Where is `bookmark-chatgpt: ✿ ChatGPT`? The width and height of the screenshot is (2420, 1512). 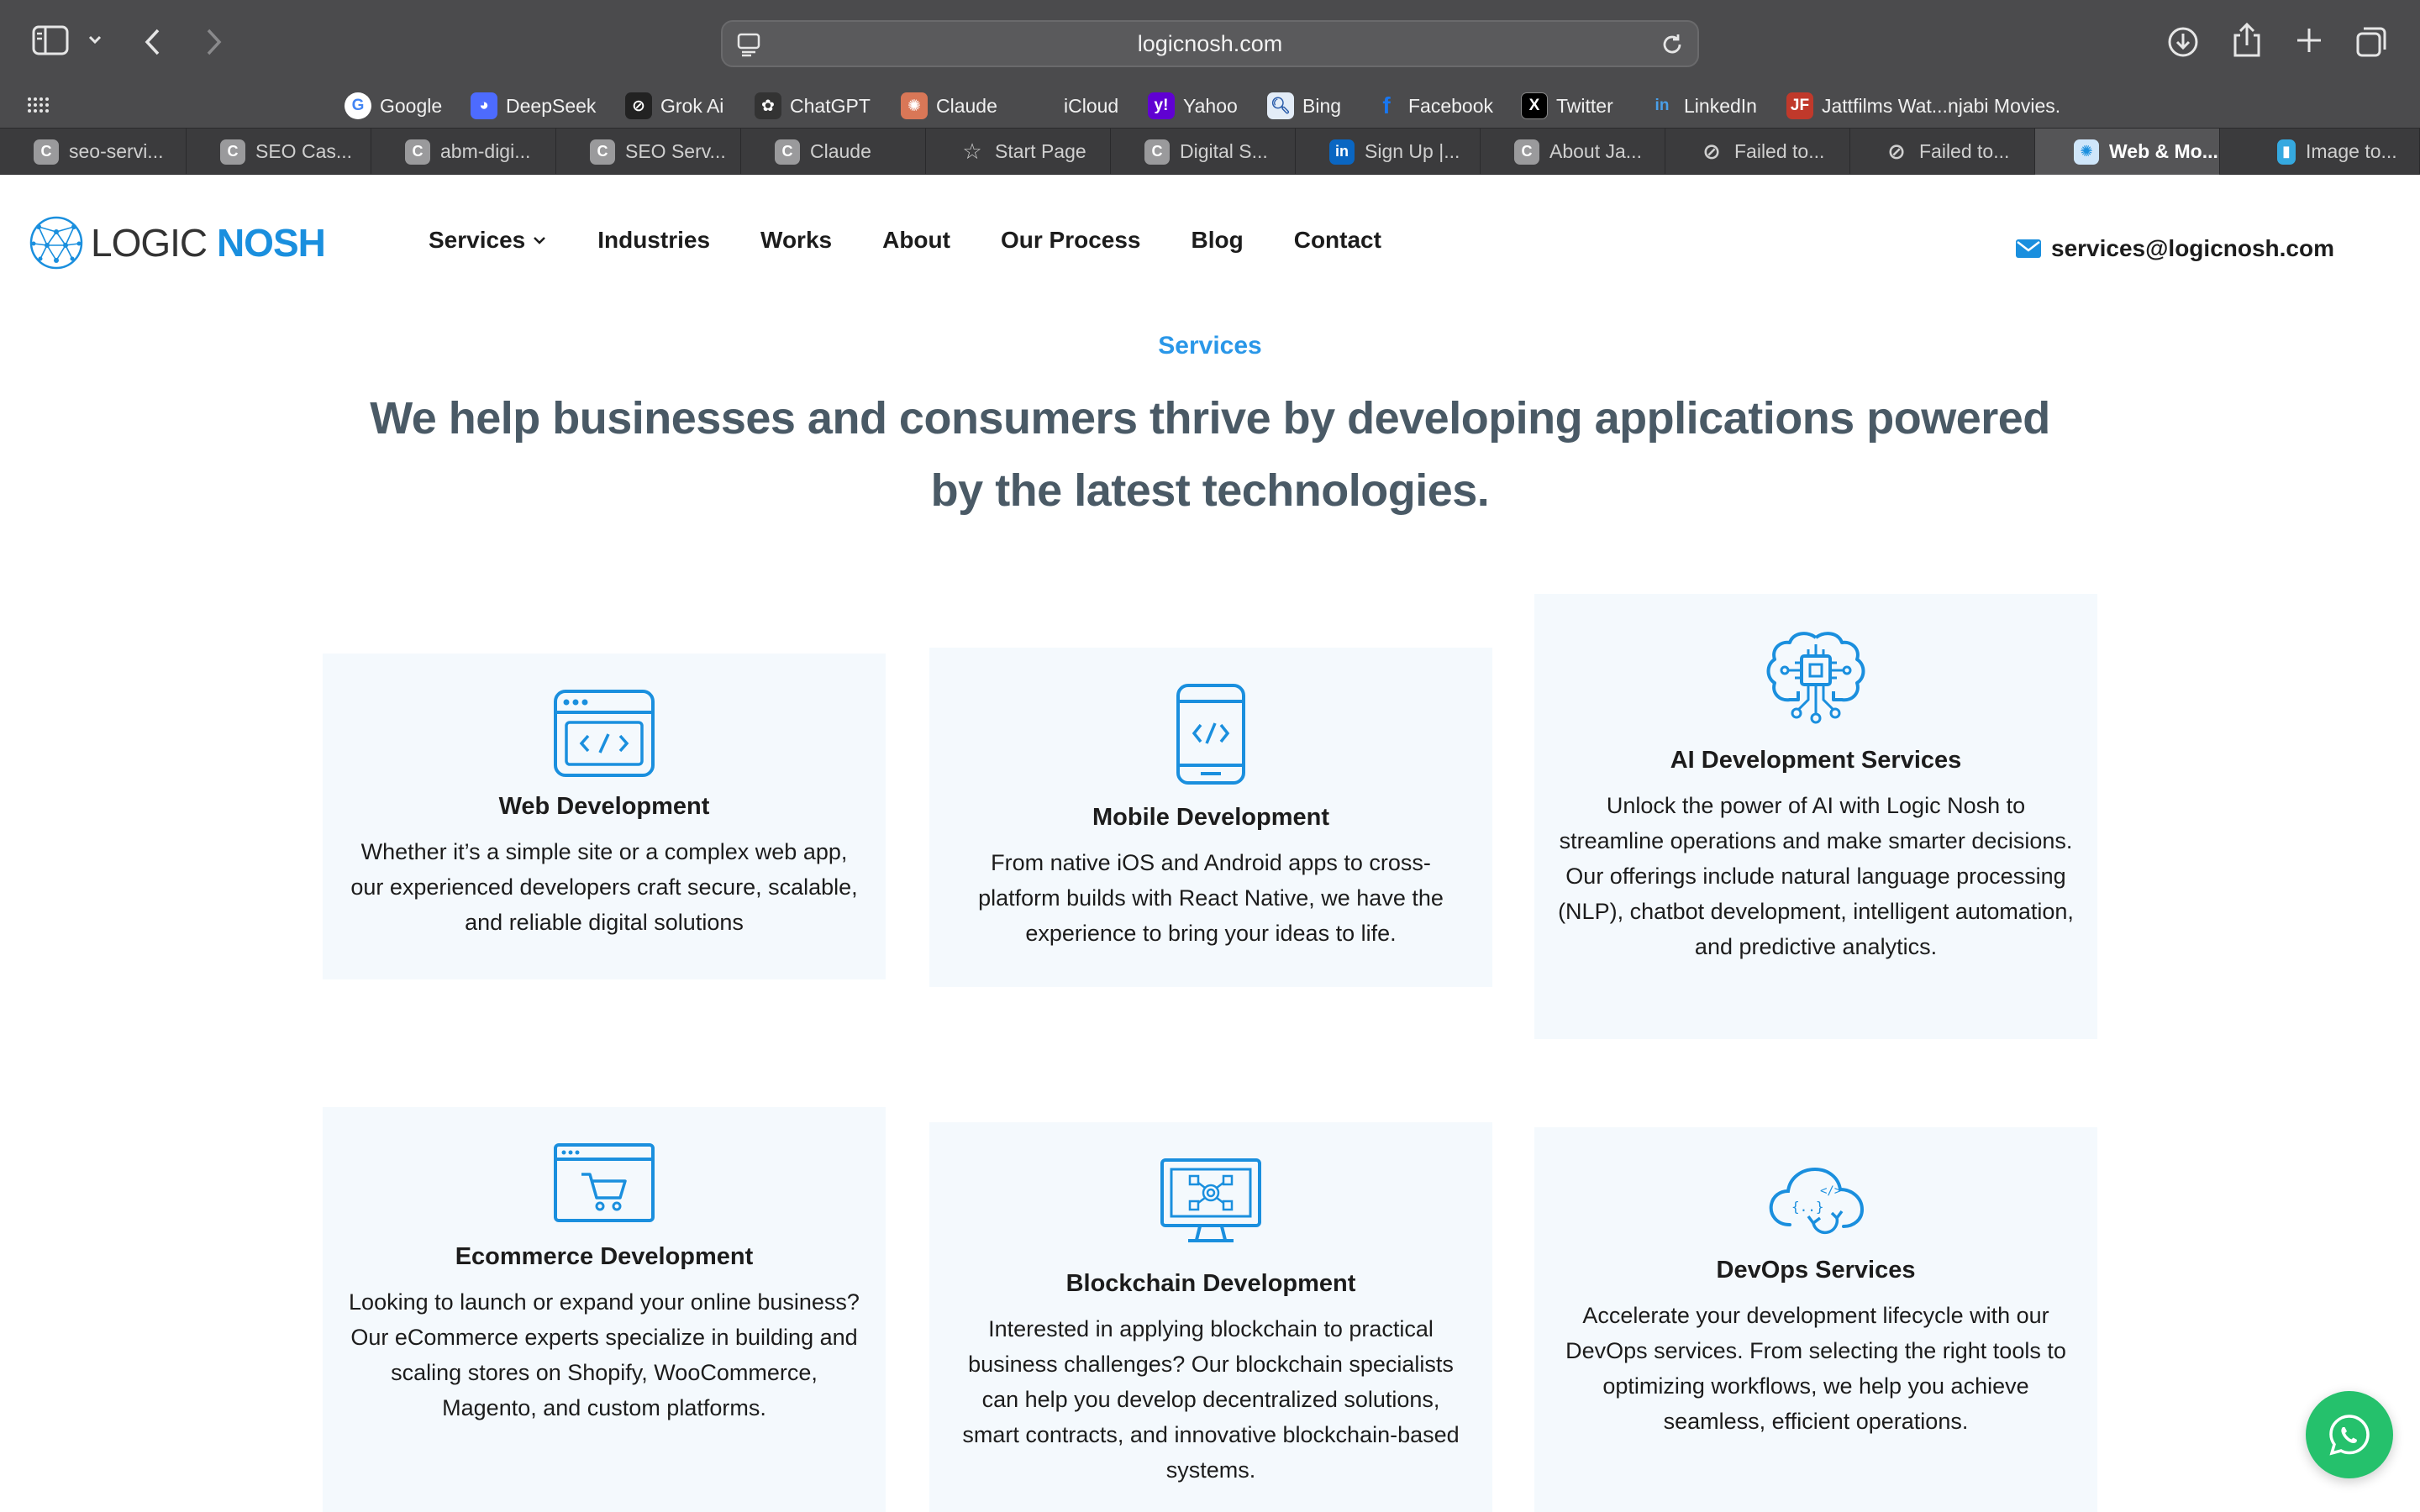 bookmark-chatgpt: ✿ ChatGPT is located at coordinates (813, 106).